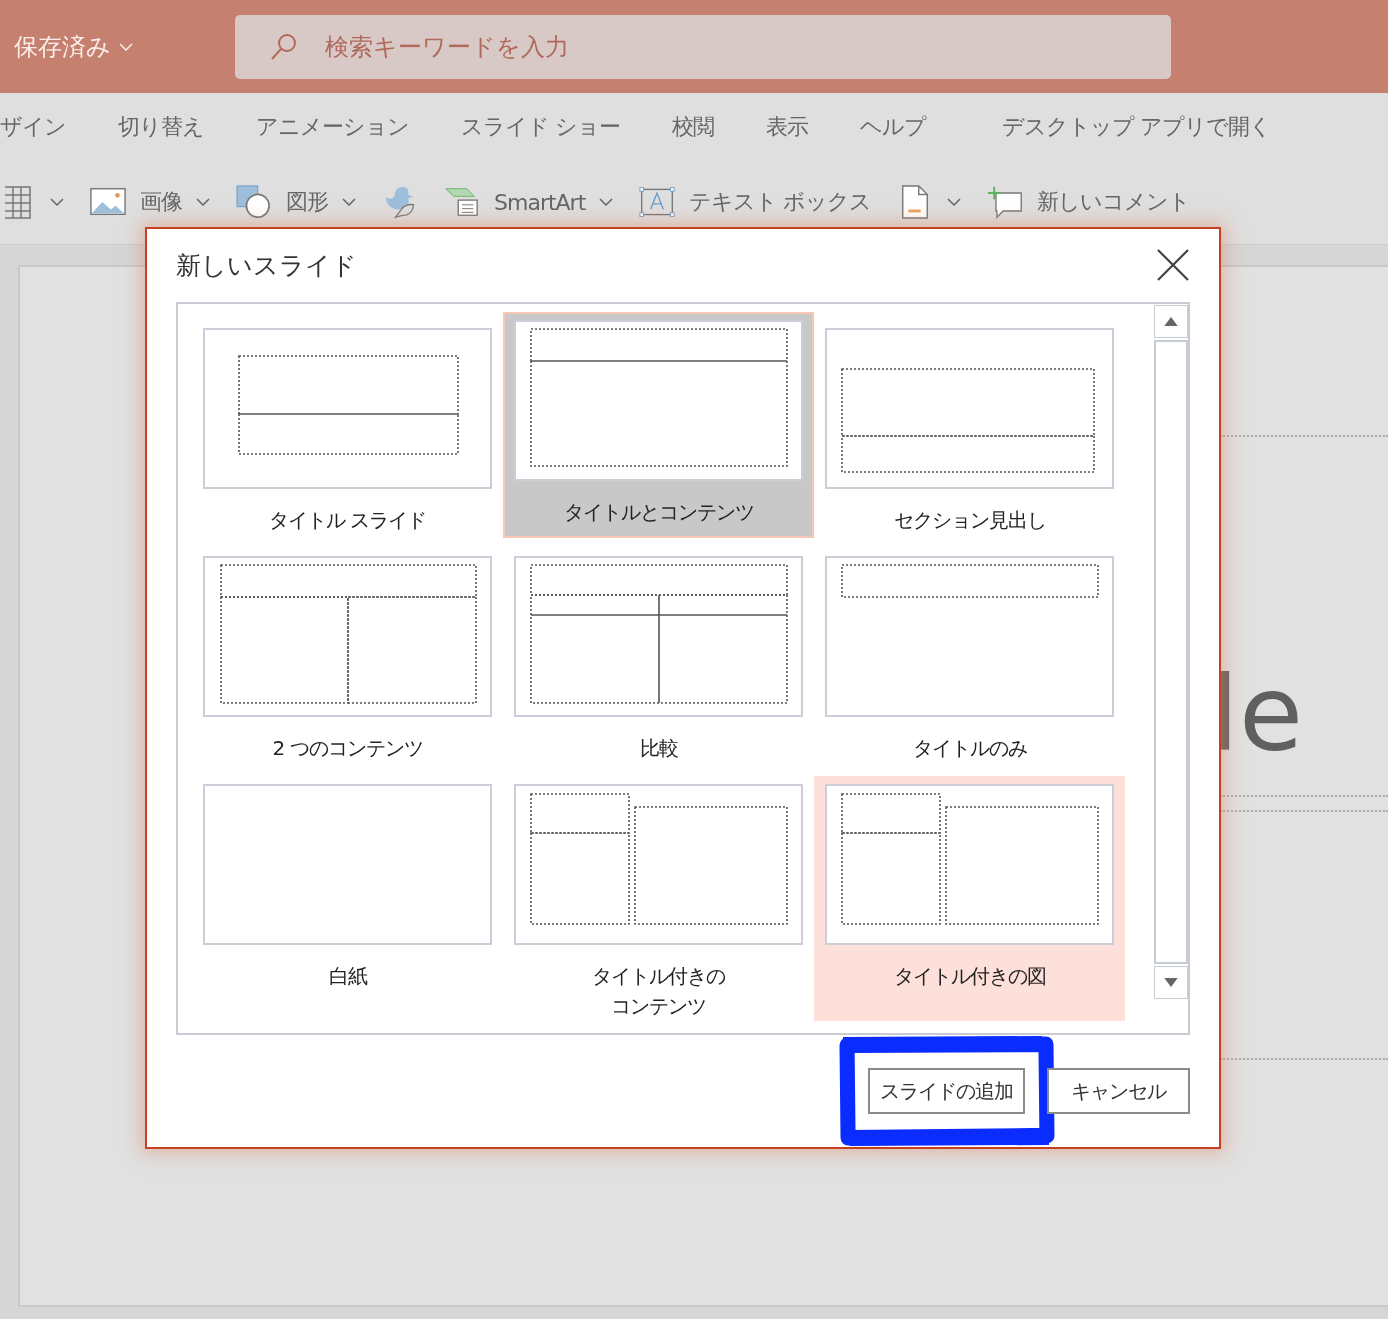  Describe the element at coordinates (540, 126) in the screenshot. I see `ribbon-tab: スライド ショー` at that location.